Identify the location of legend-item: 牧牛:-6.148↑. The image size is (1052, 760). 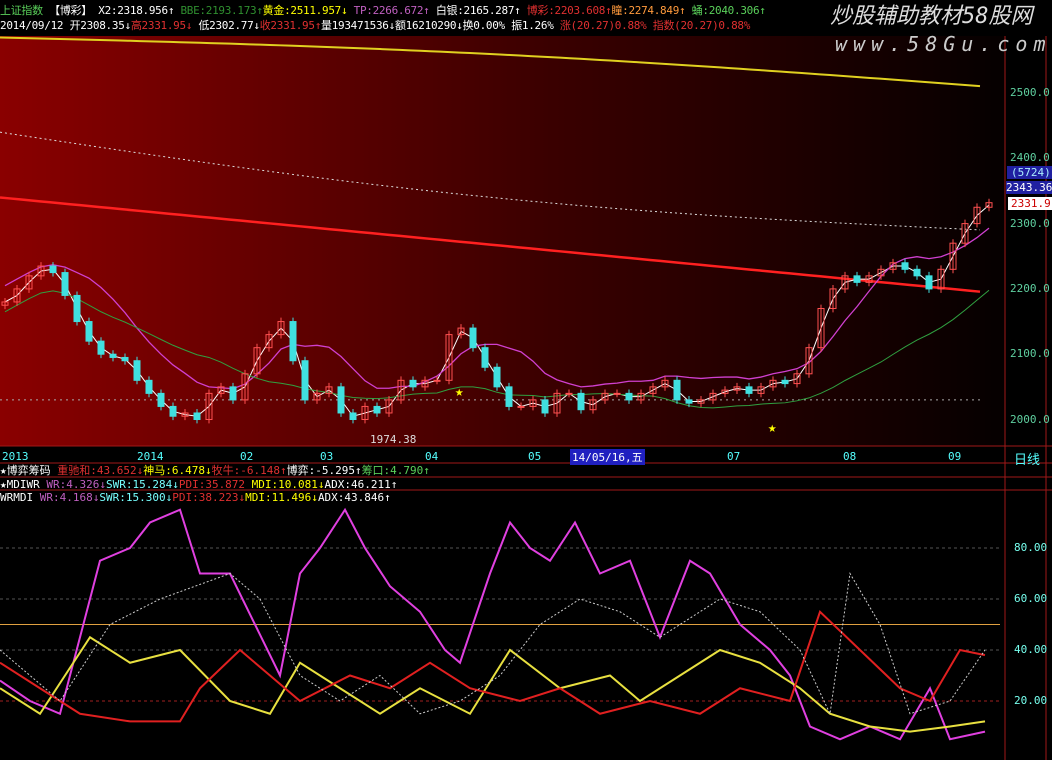
(249, 470).